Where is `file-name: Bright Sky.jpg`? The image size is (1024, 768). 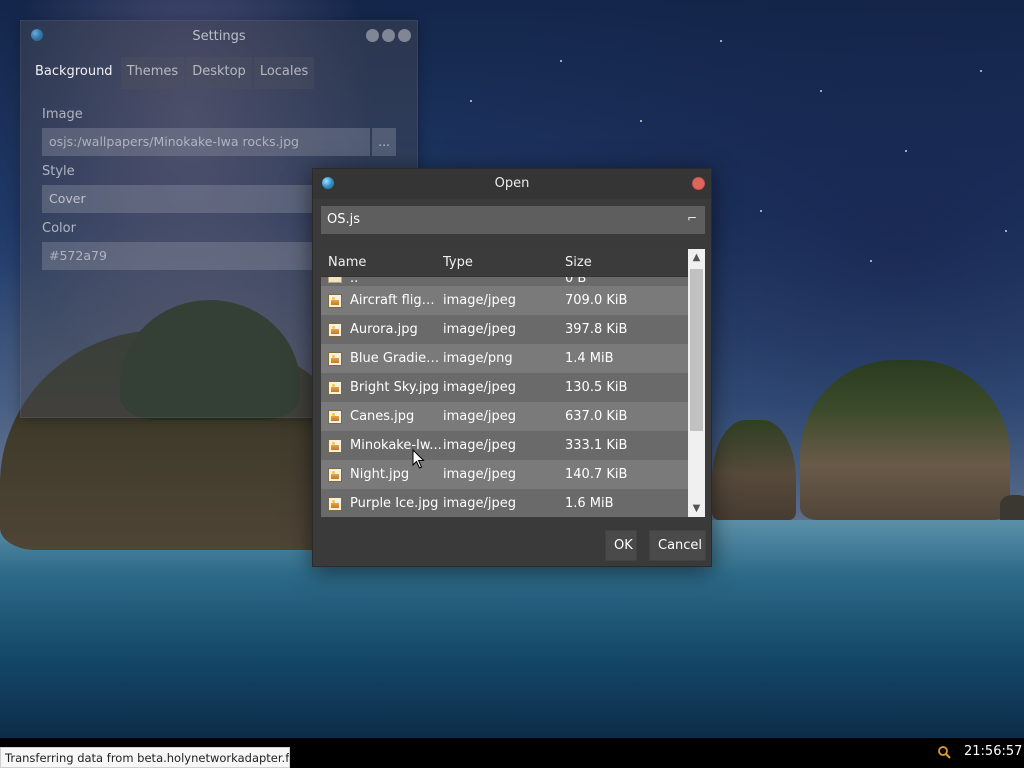
file-name: Bright Sky.jpg is located at coordinates (395, 387).